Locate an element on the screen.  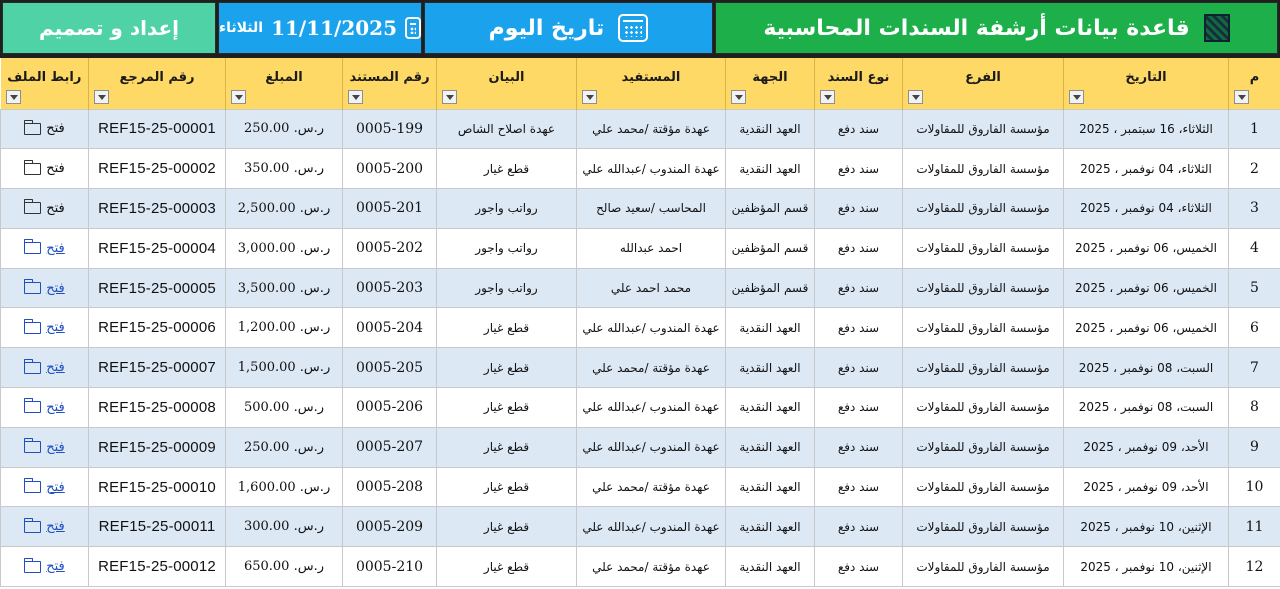
column-header: رقم المرجع is located at coordinates (157, 83).